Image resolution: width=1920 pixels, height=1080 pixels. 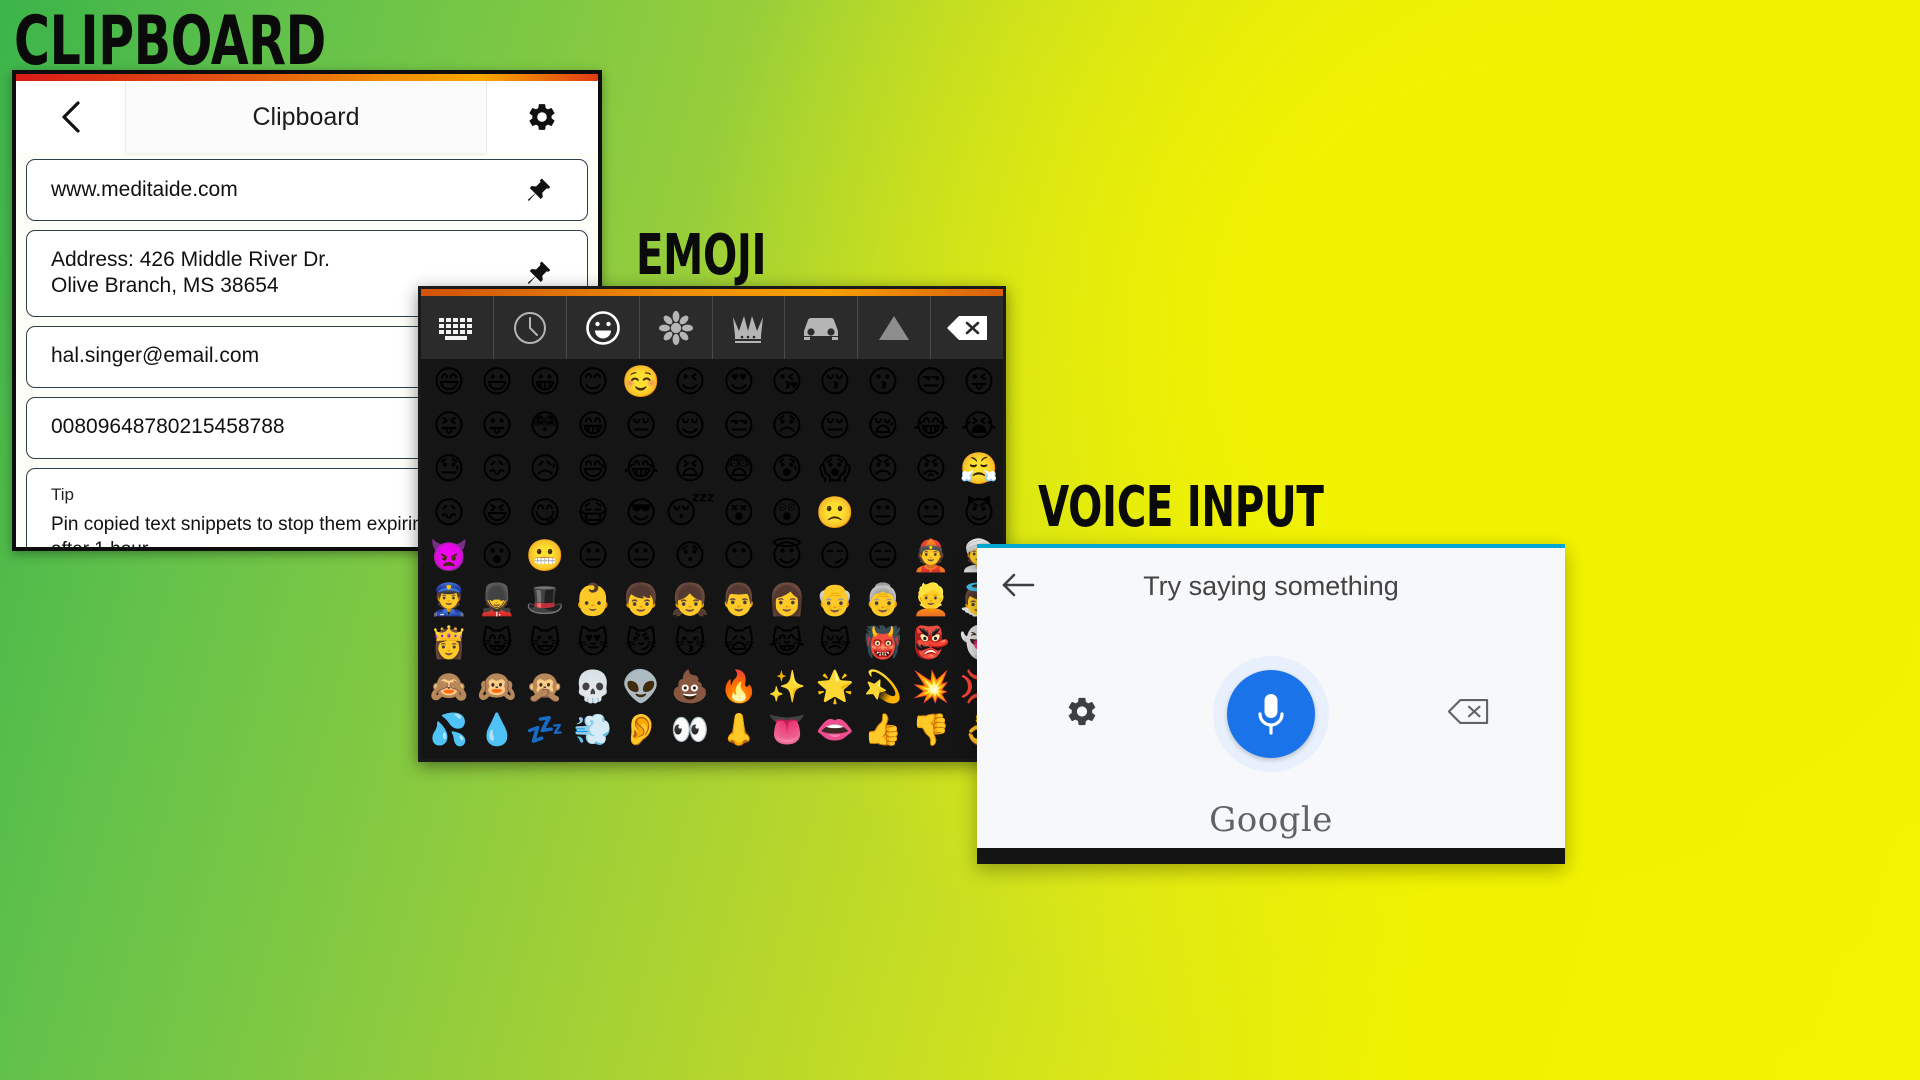 What do you see at coordinates (545, 730) in the screenshot?
I see `emoji-cell: 💤` at bounding box center [545, 730].